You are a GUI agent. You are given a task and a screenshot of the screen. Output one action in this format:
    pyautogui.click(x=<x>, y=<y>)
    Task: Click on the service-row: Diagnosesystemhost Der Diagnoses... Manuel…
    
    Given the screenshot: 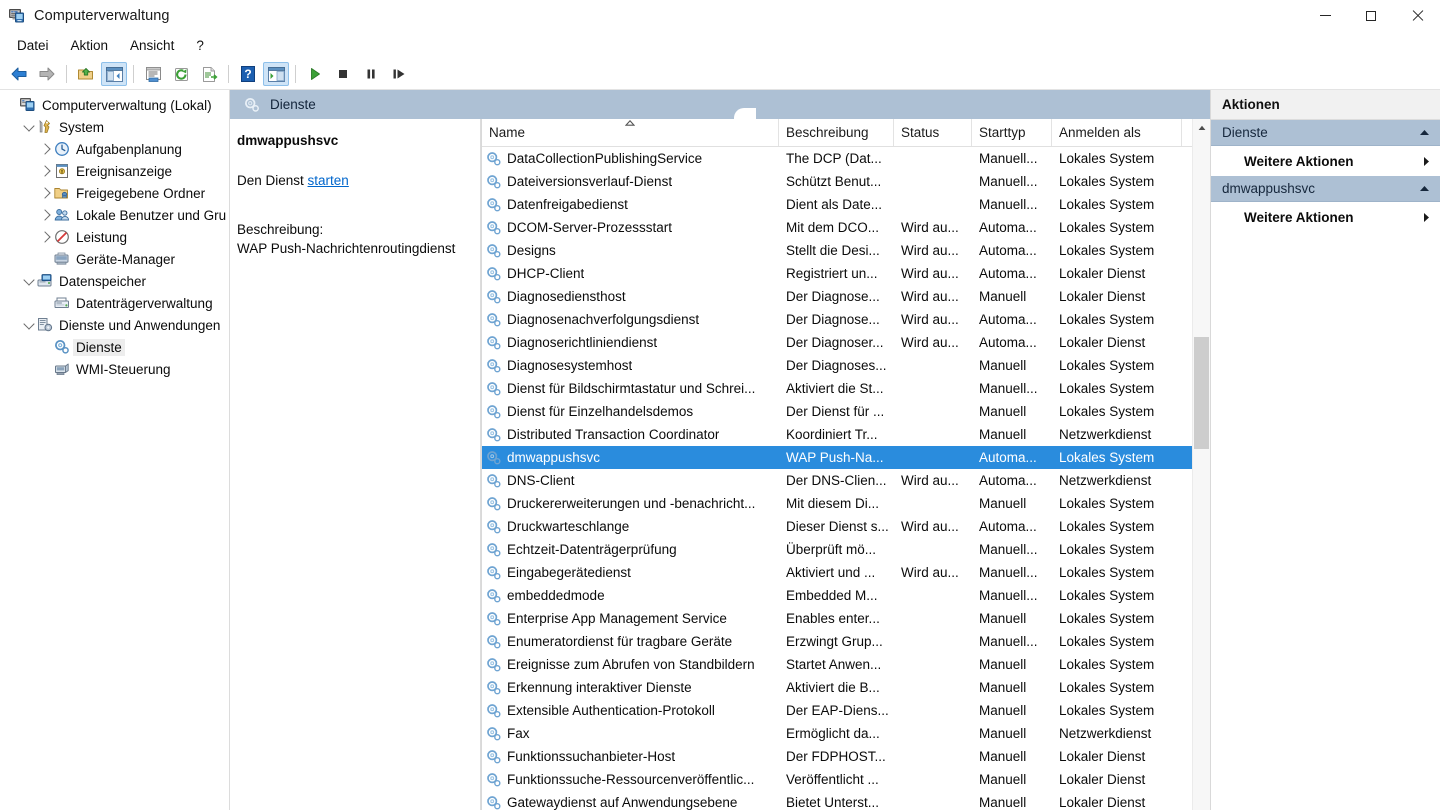 What is the action you would take?
    pyautogui.click(x=846, y=365)
    